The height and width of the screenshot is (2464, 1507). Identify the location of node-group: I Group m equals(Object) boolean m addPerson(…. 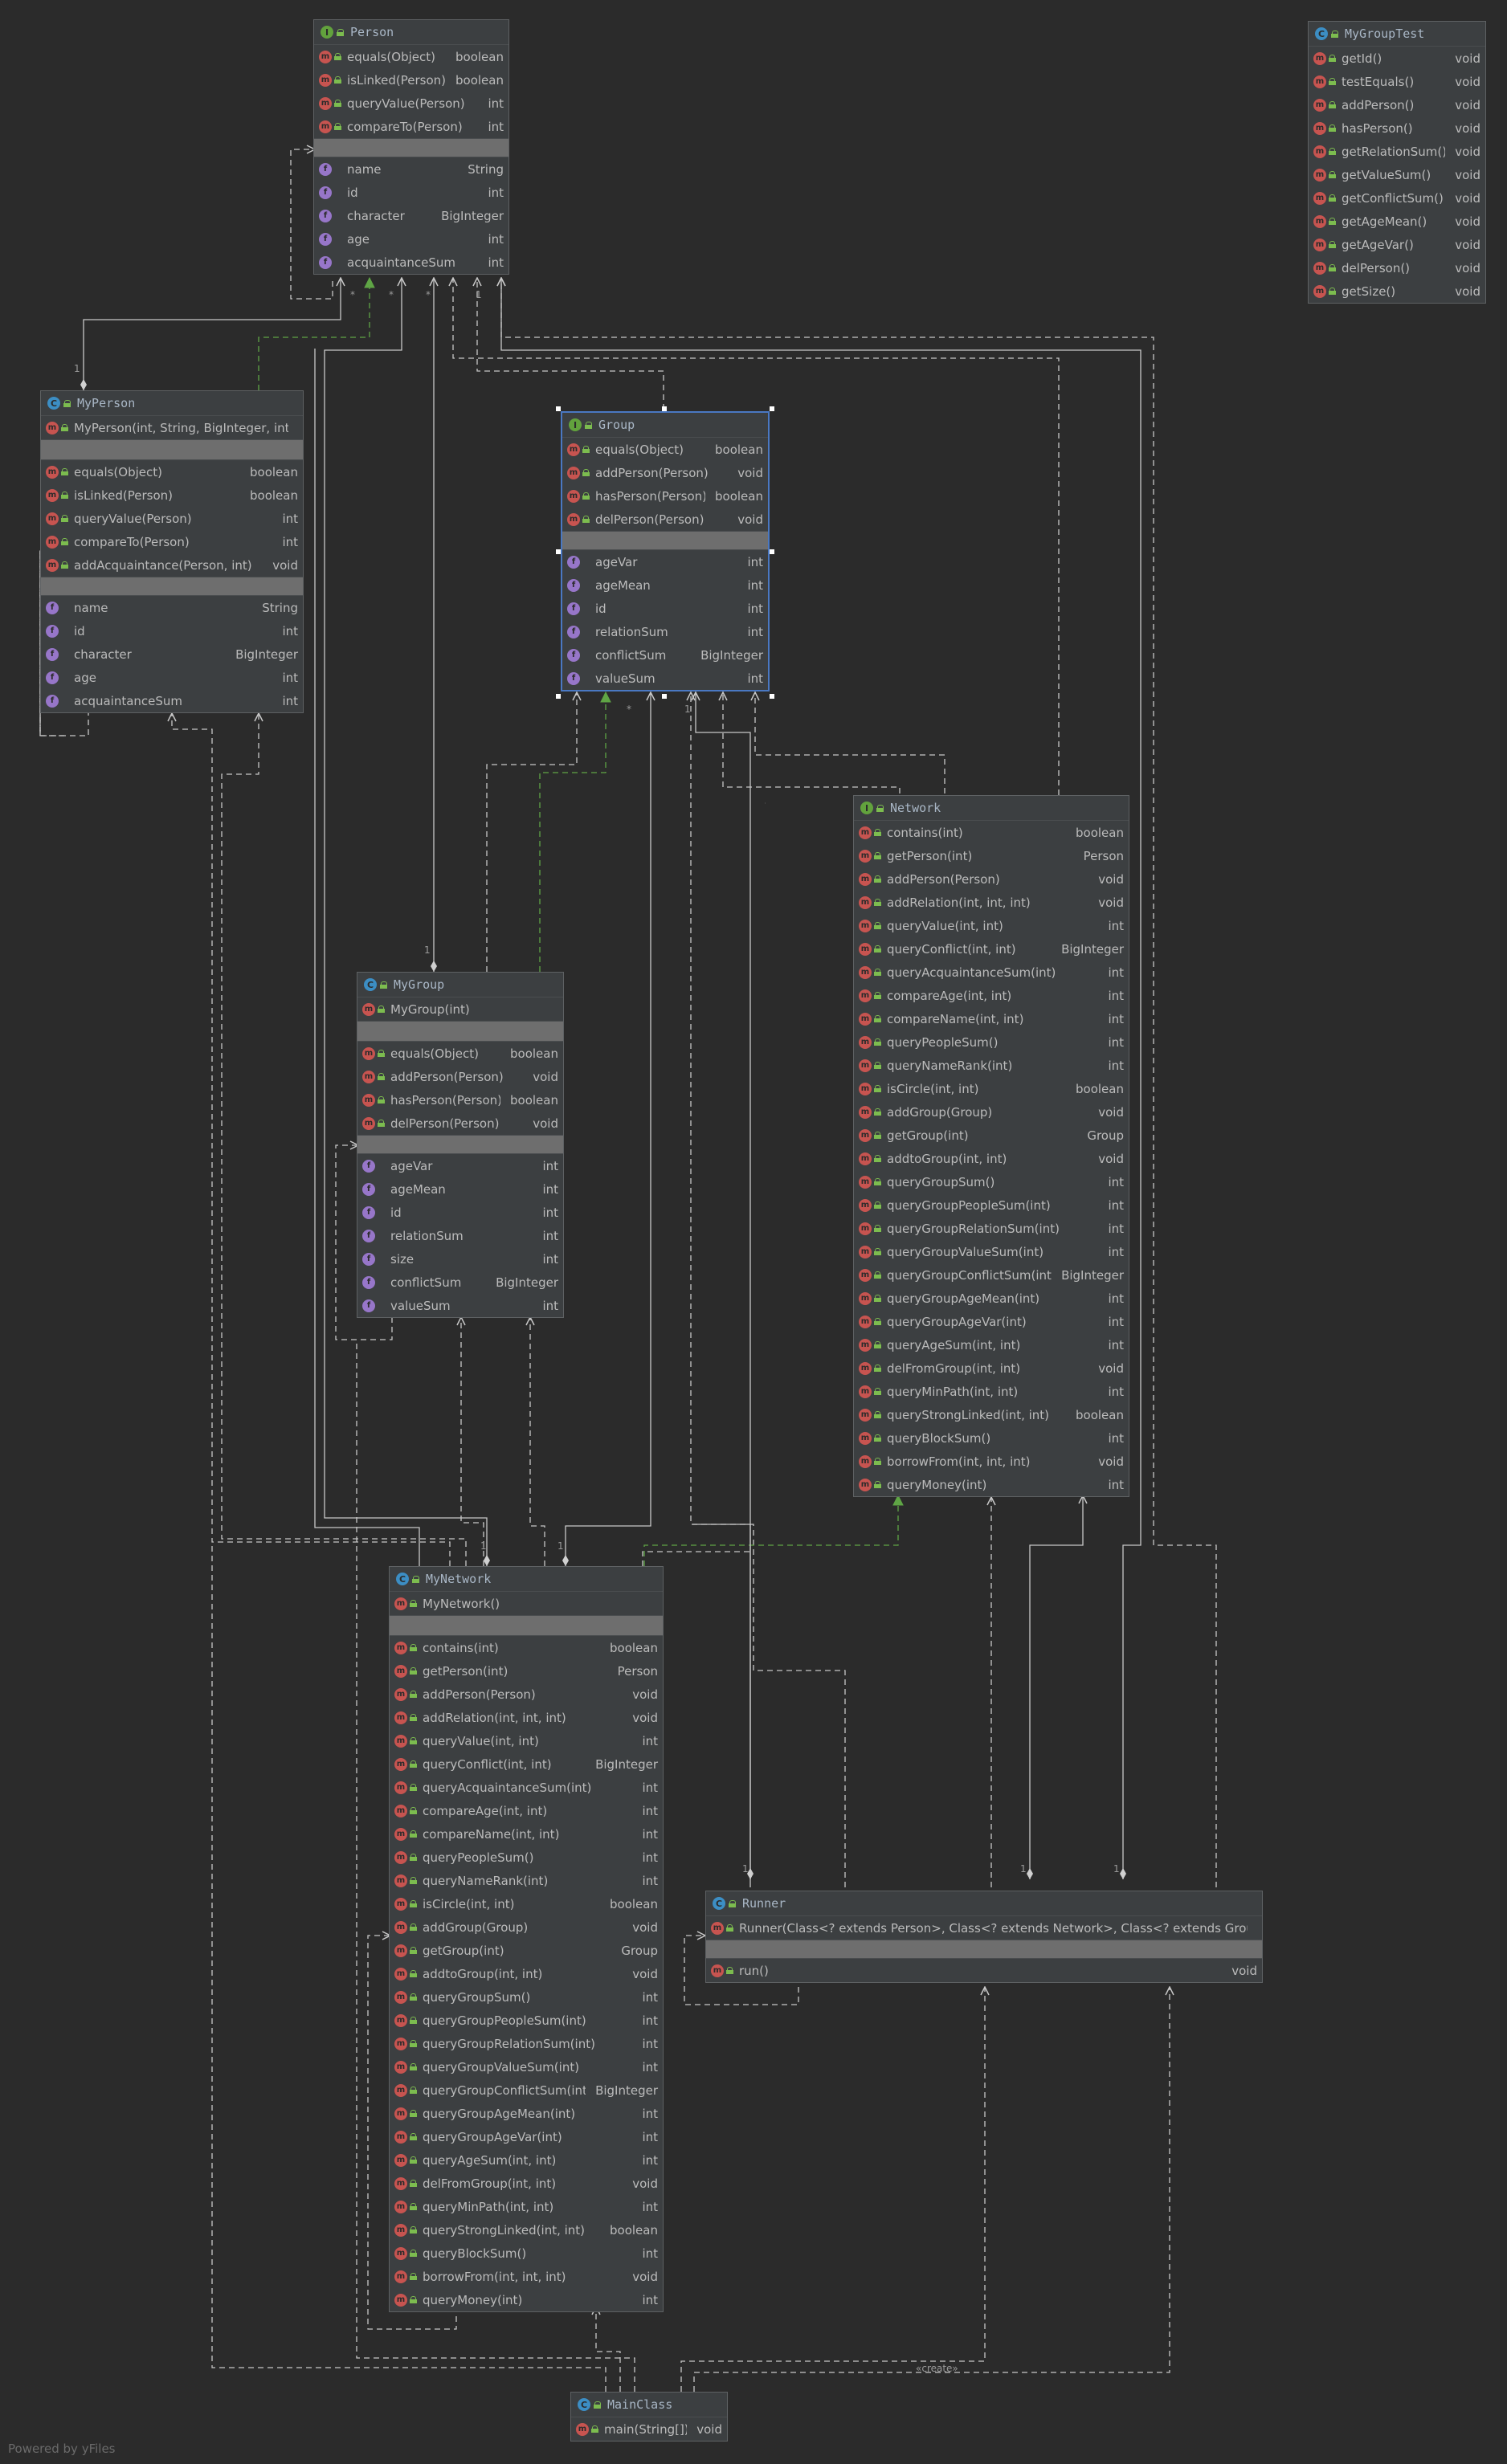
(665, 551).